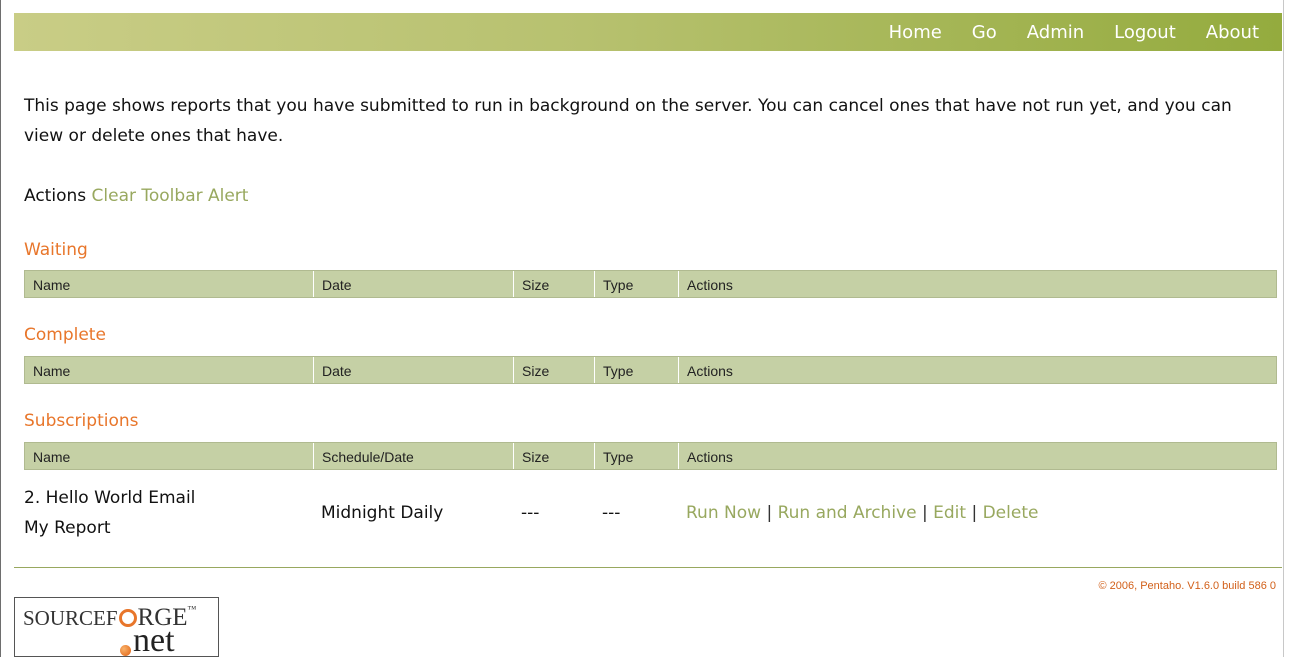 This screenshot has height=659, width=1290. I want to click on delete-link: Delete, so click(1011, 513).